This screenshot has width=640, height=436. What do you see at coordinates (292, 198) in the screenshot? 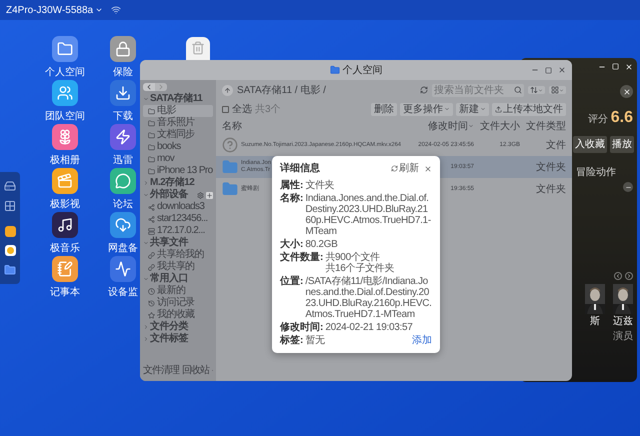
I see `field-label: 名称:` at bounding box center [292, 198].